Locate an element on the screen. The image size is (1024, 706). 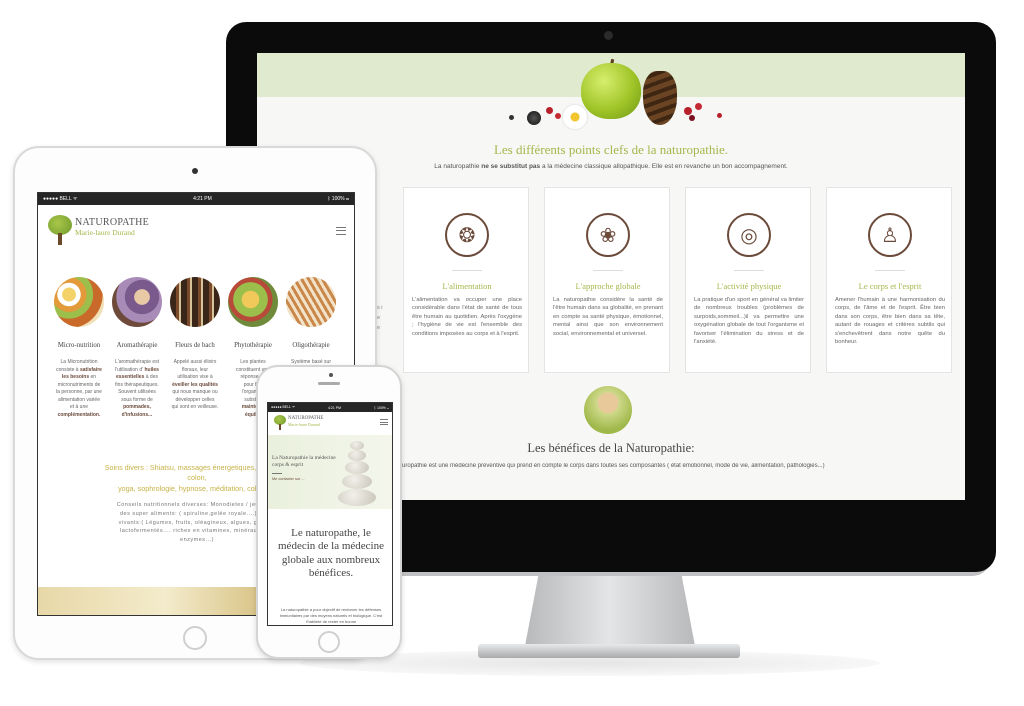
column-title: Micro-nutrition is located at coordinates (79, 345).